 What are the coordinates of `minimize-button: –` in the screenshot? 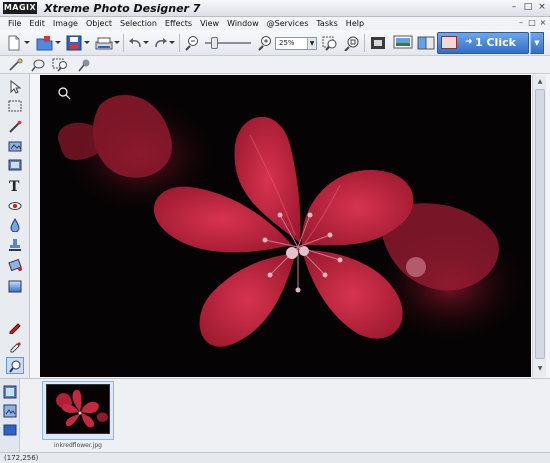 It's located at (514, 8).